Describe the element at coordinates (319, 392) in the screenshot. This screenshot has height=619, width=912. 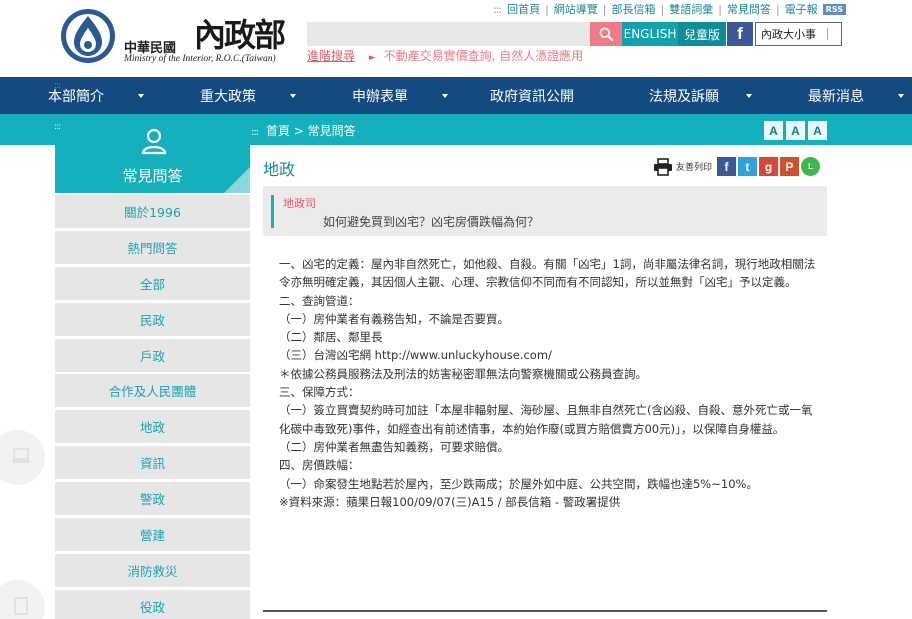
I see `answer-line: 三、保障方式：` at that location.